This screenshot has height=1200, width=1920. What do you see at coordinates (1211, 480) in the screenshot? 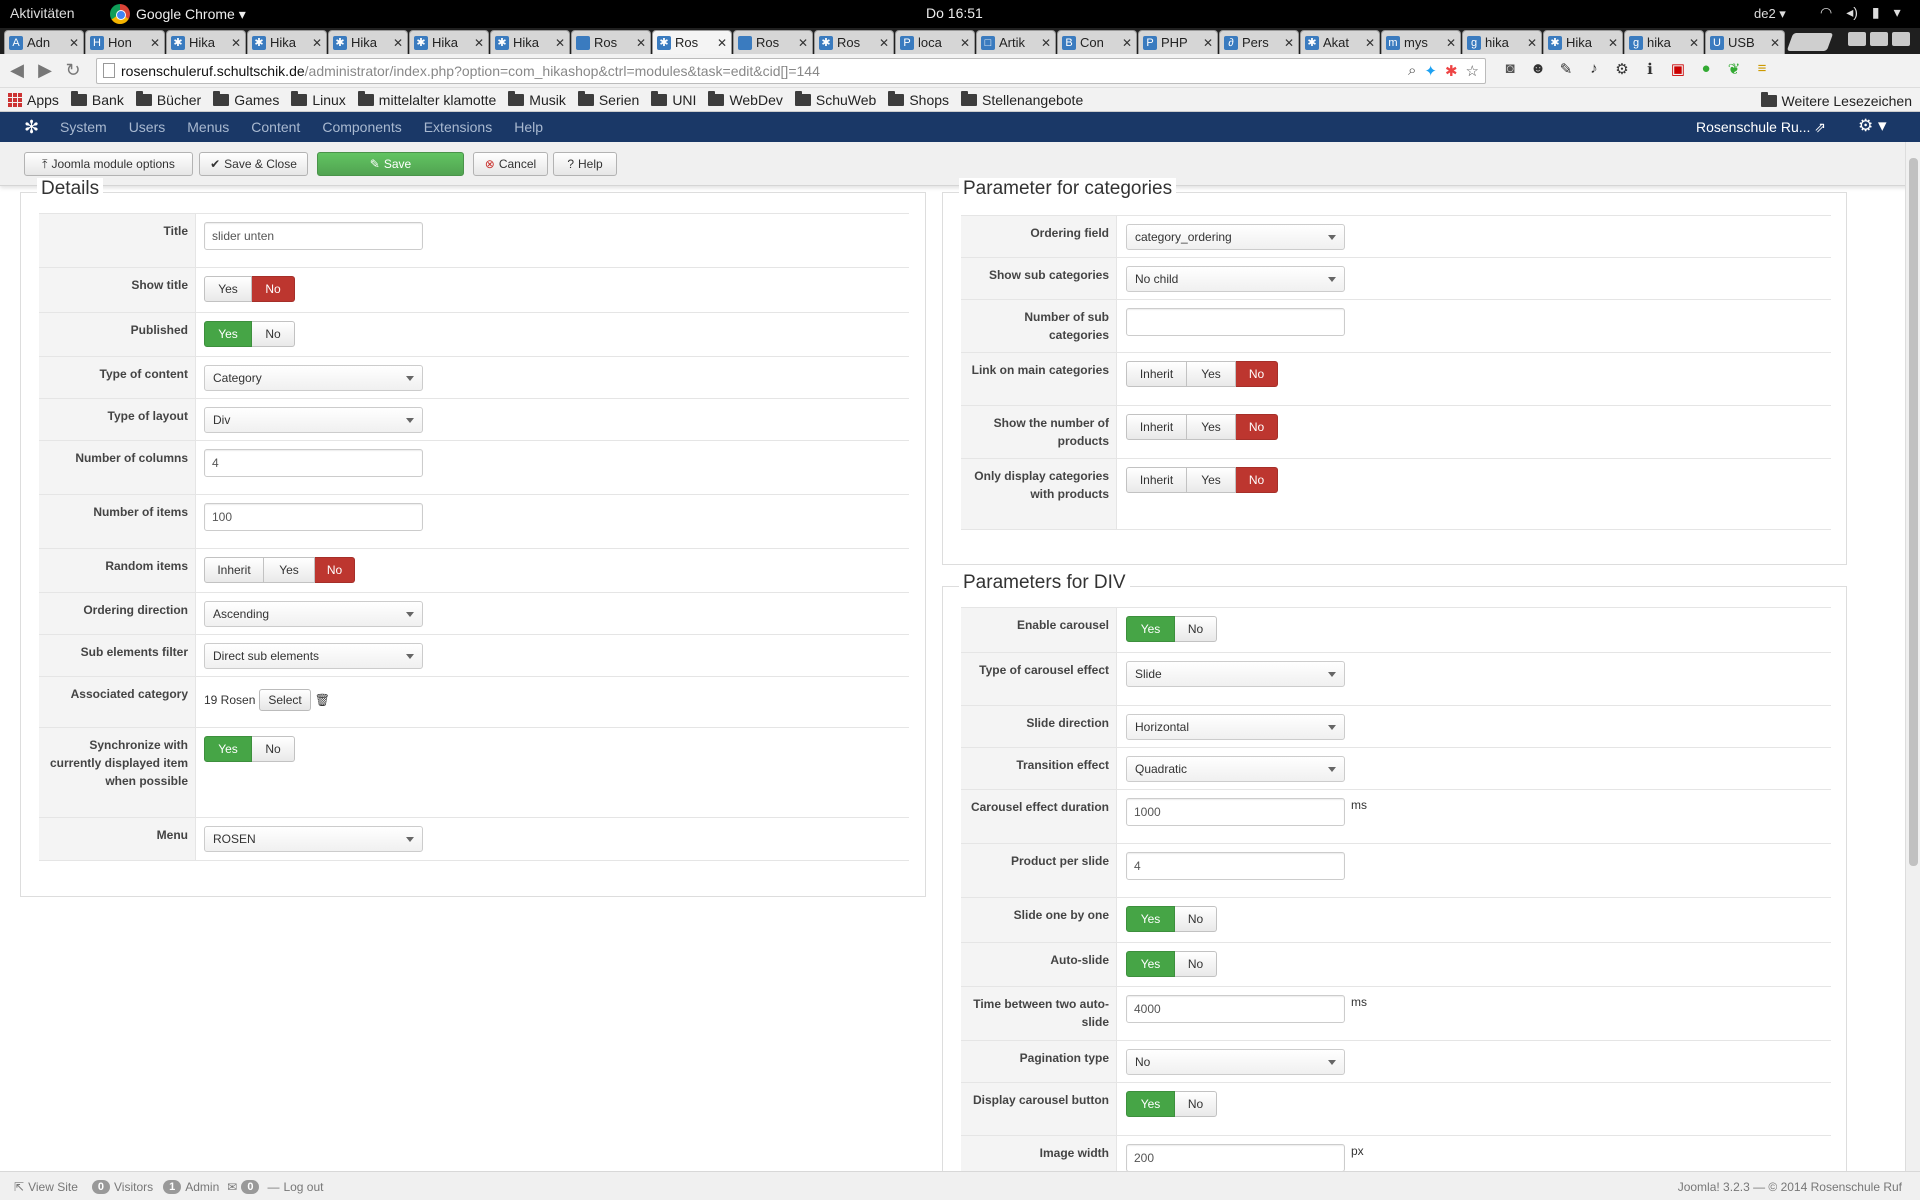
I see `only-display-yes: Yes` at bounding box center [1211, 480].